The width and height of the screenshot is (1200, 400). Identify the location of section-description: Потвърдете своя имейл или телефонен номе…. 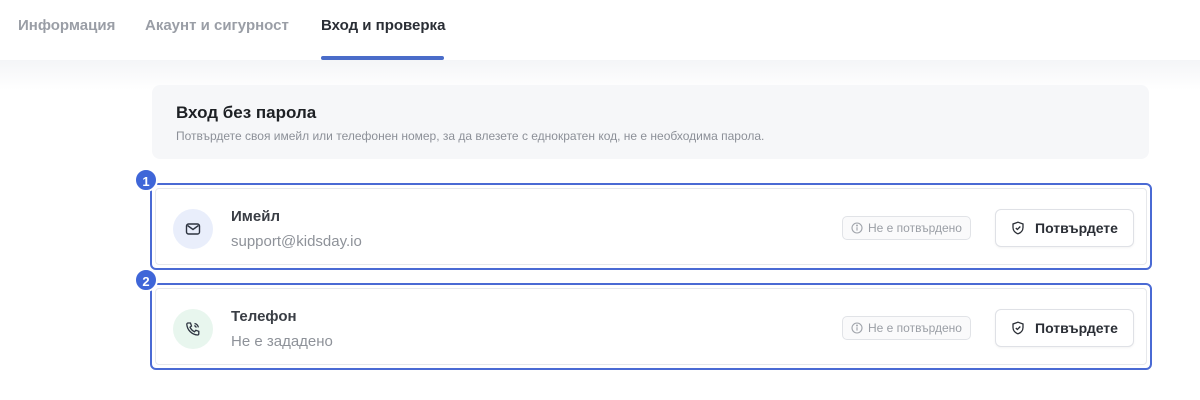
(470, 136).